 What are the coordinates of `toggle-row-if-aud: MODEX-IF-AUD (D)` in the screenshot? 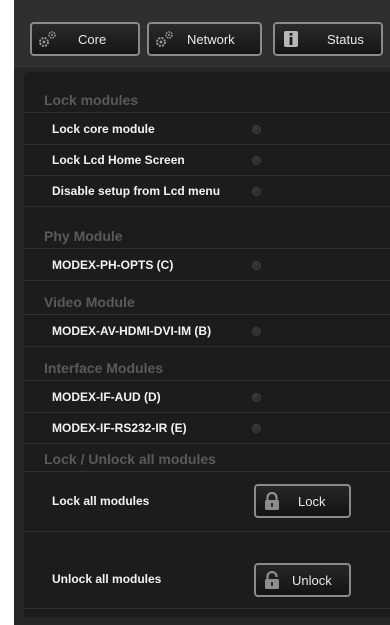 It's located at (207, 397).